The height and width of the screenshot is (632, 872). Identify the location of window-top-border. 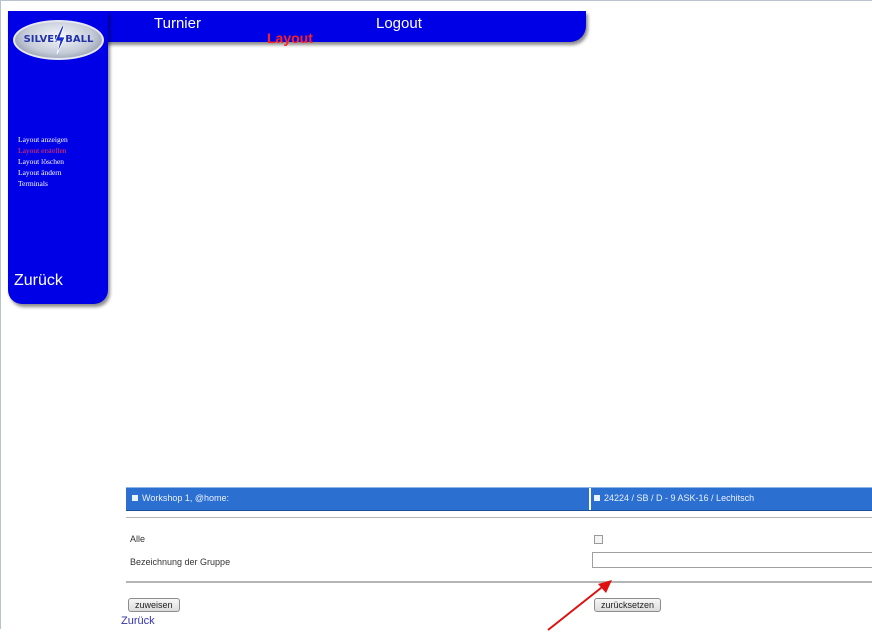
(436, 0).